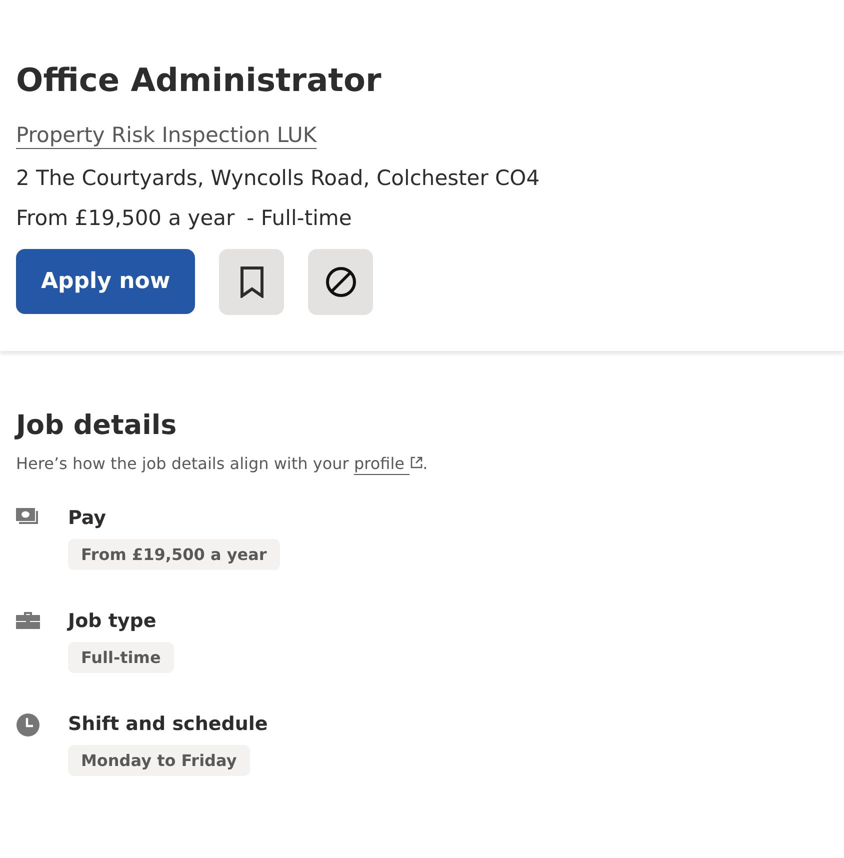 The image size is (844, 858). What do you see at coordinates (166, 135) in the screenshot?
I see `company-link: Property Risk Inspection LUK` at bounding box center [166, 135].